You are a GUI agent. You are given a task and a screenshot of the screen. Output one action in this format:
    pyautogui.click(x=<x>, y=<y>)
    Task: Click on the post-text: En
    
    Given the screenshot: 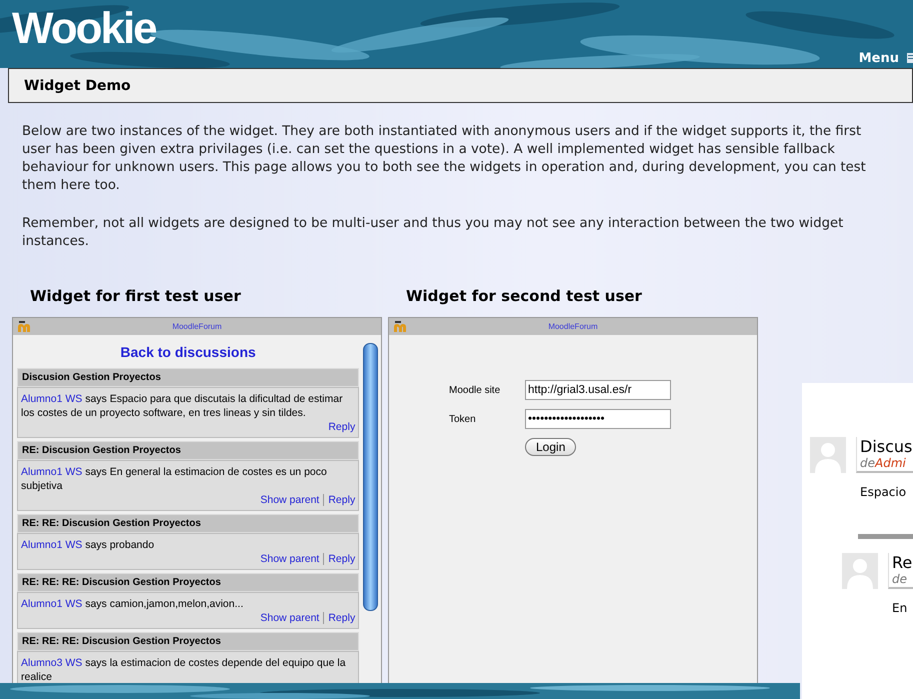 What is the action you would take?
    pyautogui.click(x=900, y=608)
    